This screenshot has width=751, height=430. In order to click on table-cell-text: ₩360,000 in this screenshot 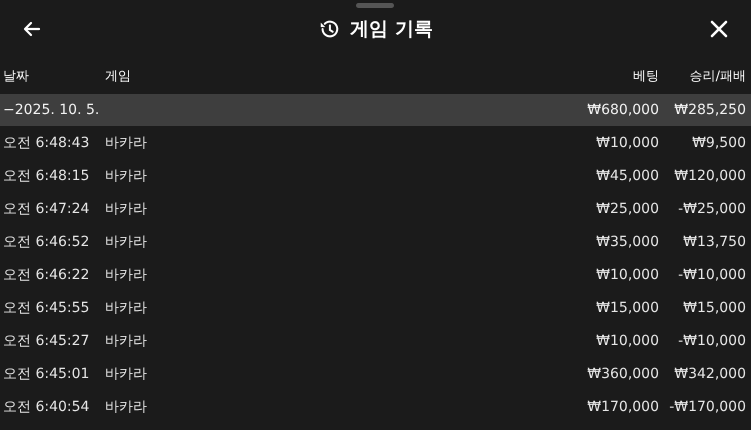, I will do `click(622, 374)`.